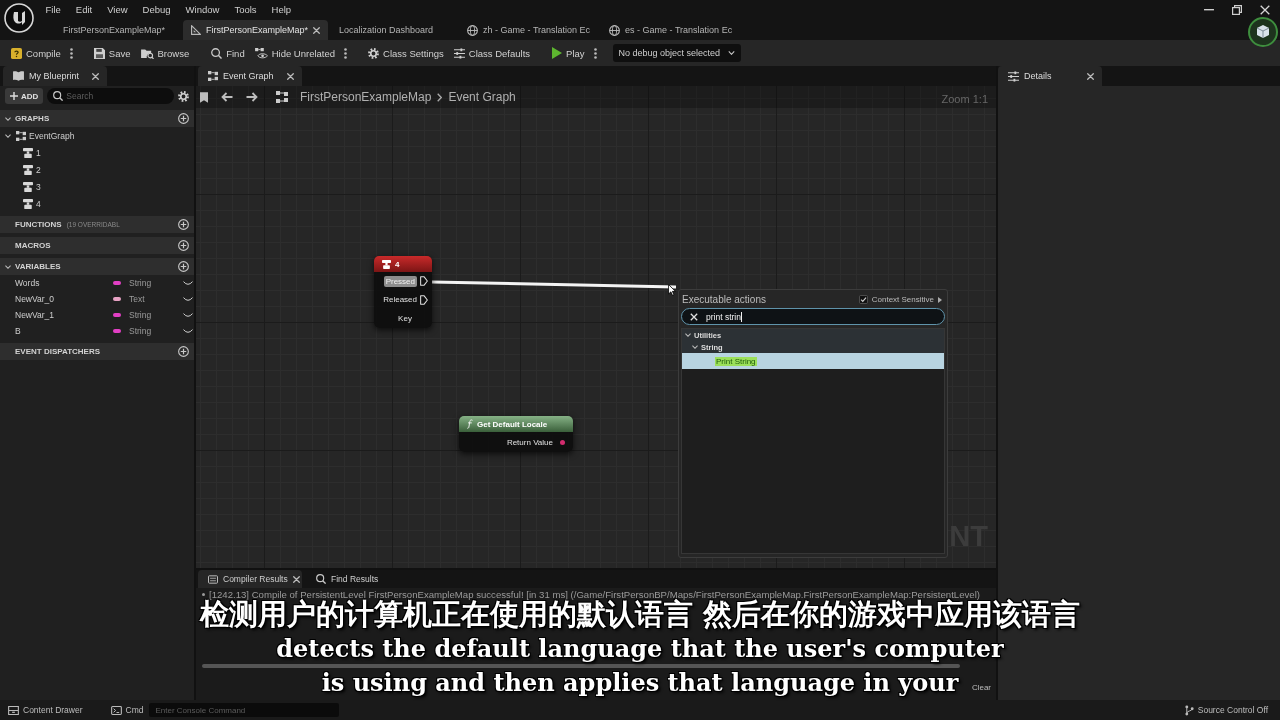 The width and height of the screenshot is (1280, 720). I want to click on search-field: print strin, so click(813, 316).